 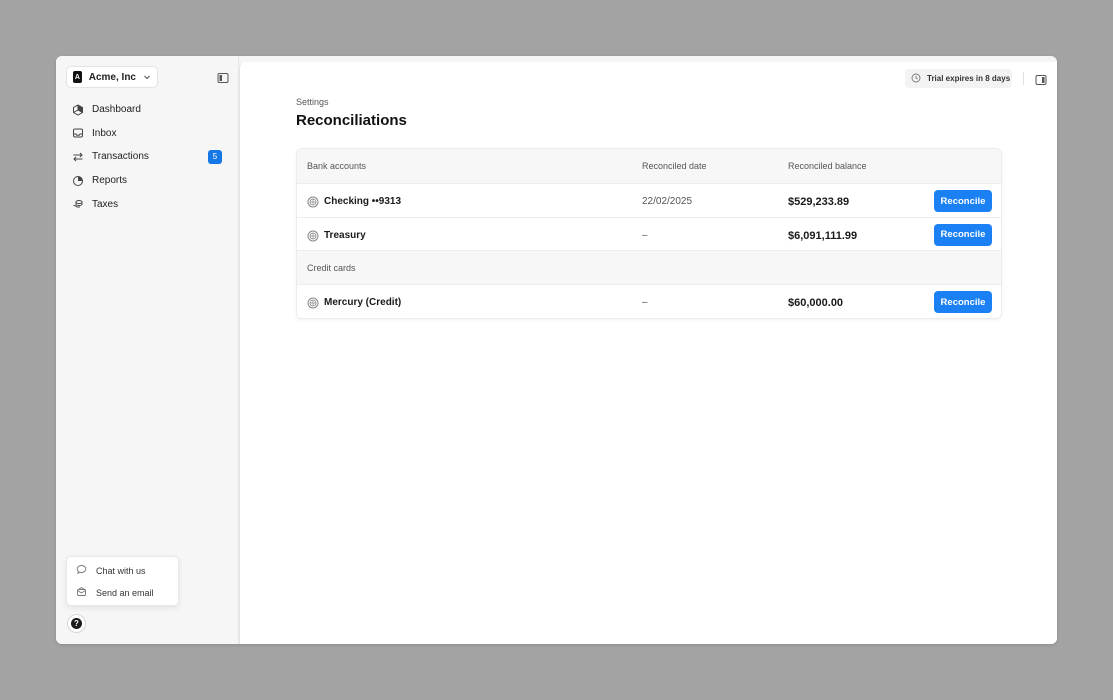 I want to click on table-row: Treasury – $6,091,111.99 Reconcile, so click(x=649, y=233).